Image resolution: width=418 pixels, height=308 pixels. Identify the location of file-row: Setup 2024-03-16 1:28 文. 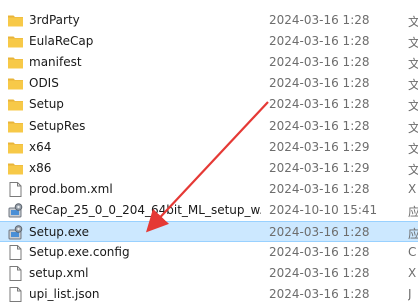
(209, 104).